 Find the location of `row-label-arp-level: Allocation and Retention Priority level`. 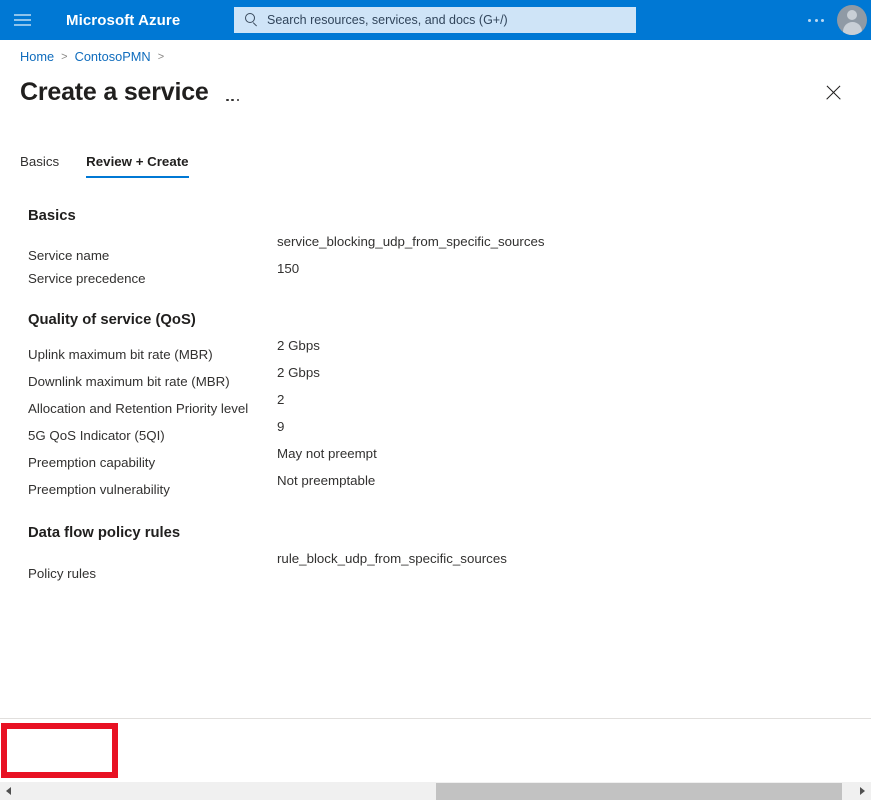

row-label-arp-level: Allocation and Retention Priority level is located at coordinates (138, 408).